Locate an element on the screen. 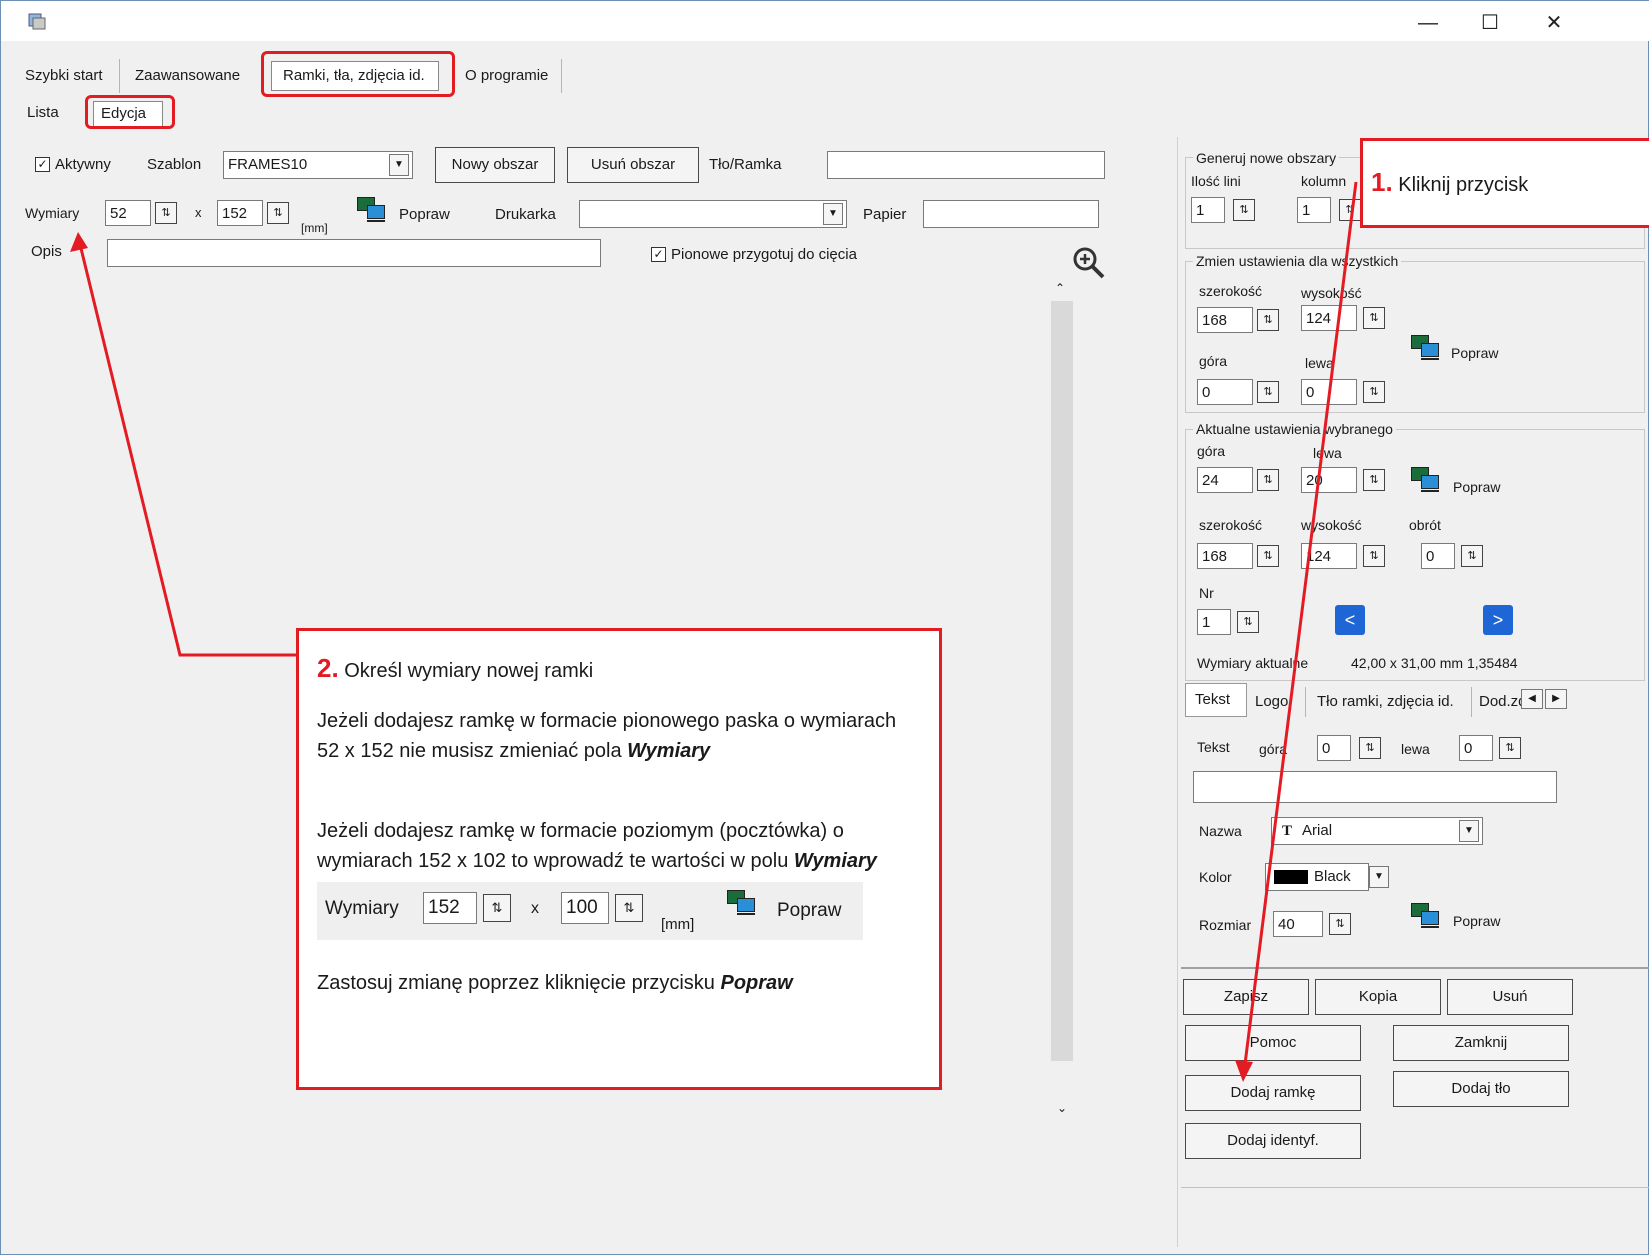  example-width-input: 152 is located at coordinates (450, 908).